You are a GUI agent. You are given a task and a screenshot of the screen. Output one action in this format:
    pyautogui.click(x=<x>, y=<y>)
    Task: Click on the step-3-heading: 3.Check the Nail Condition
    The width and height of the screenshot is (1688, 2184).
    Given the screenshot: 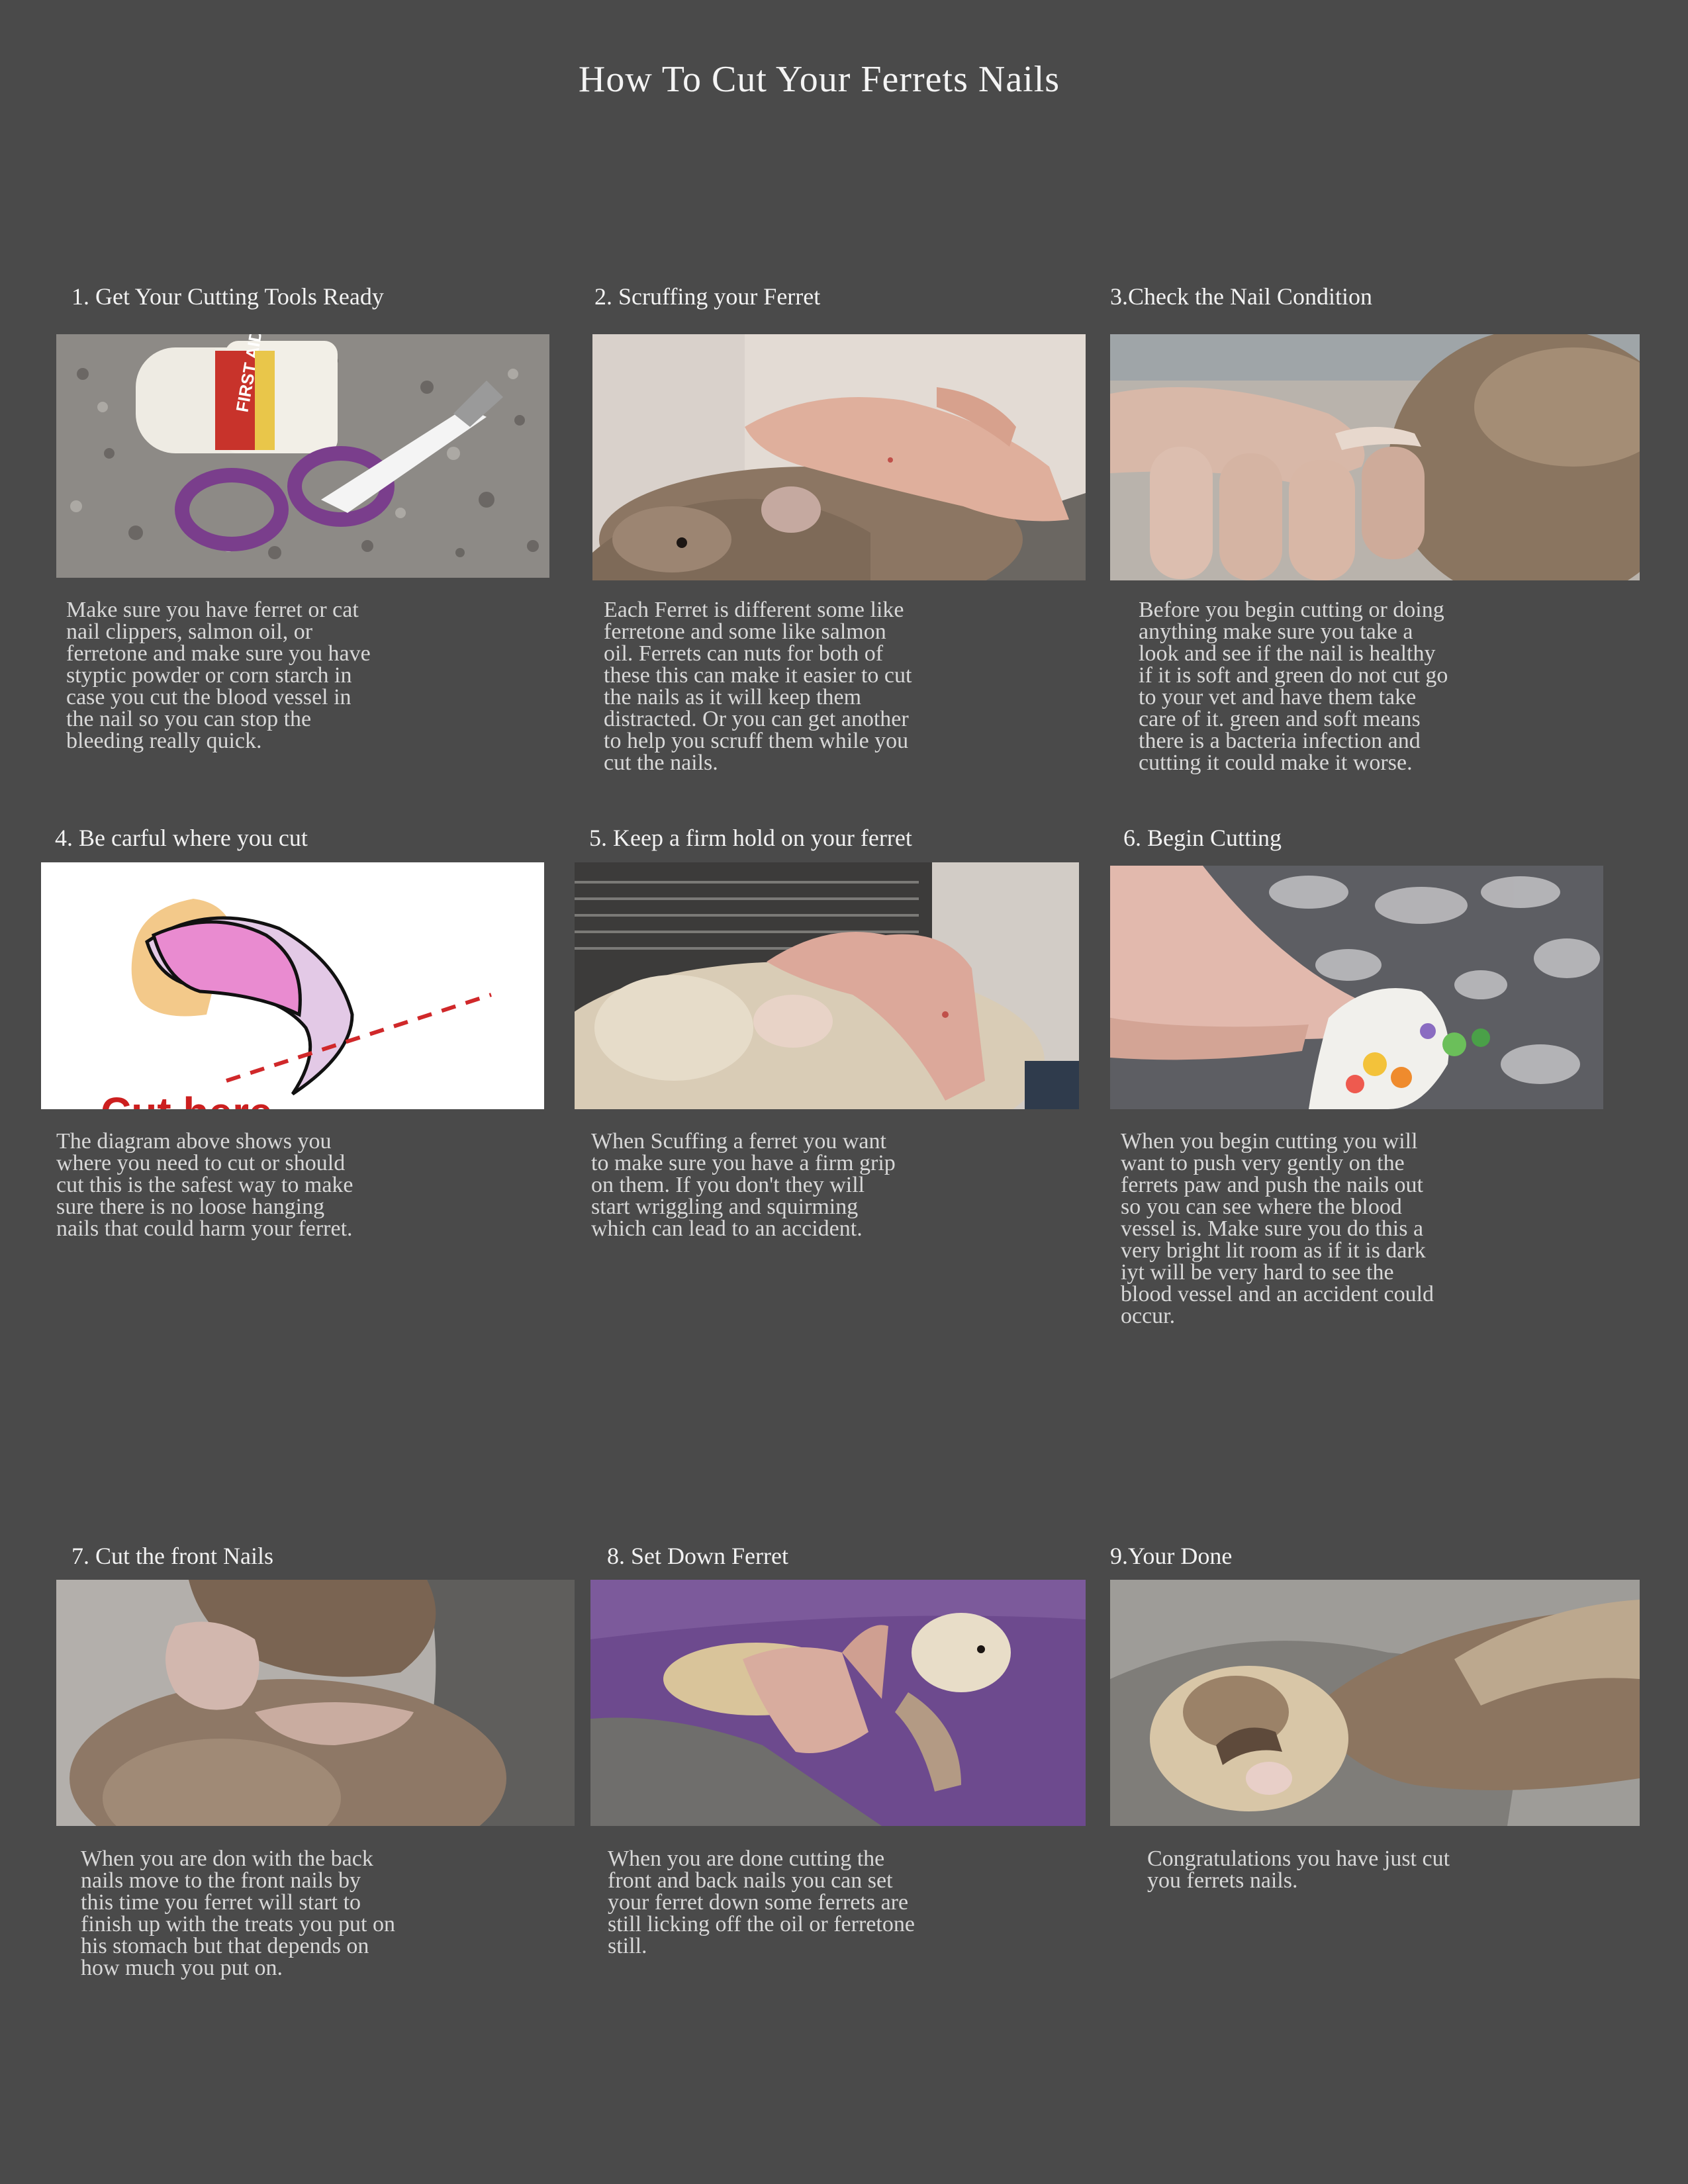 What is the action you would take?
    pyautogui.click(x=1241, y=296)
    